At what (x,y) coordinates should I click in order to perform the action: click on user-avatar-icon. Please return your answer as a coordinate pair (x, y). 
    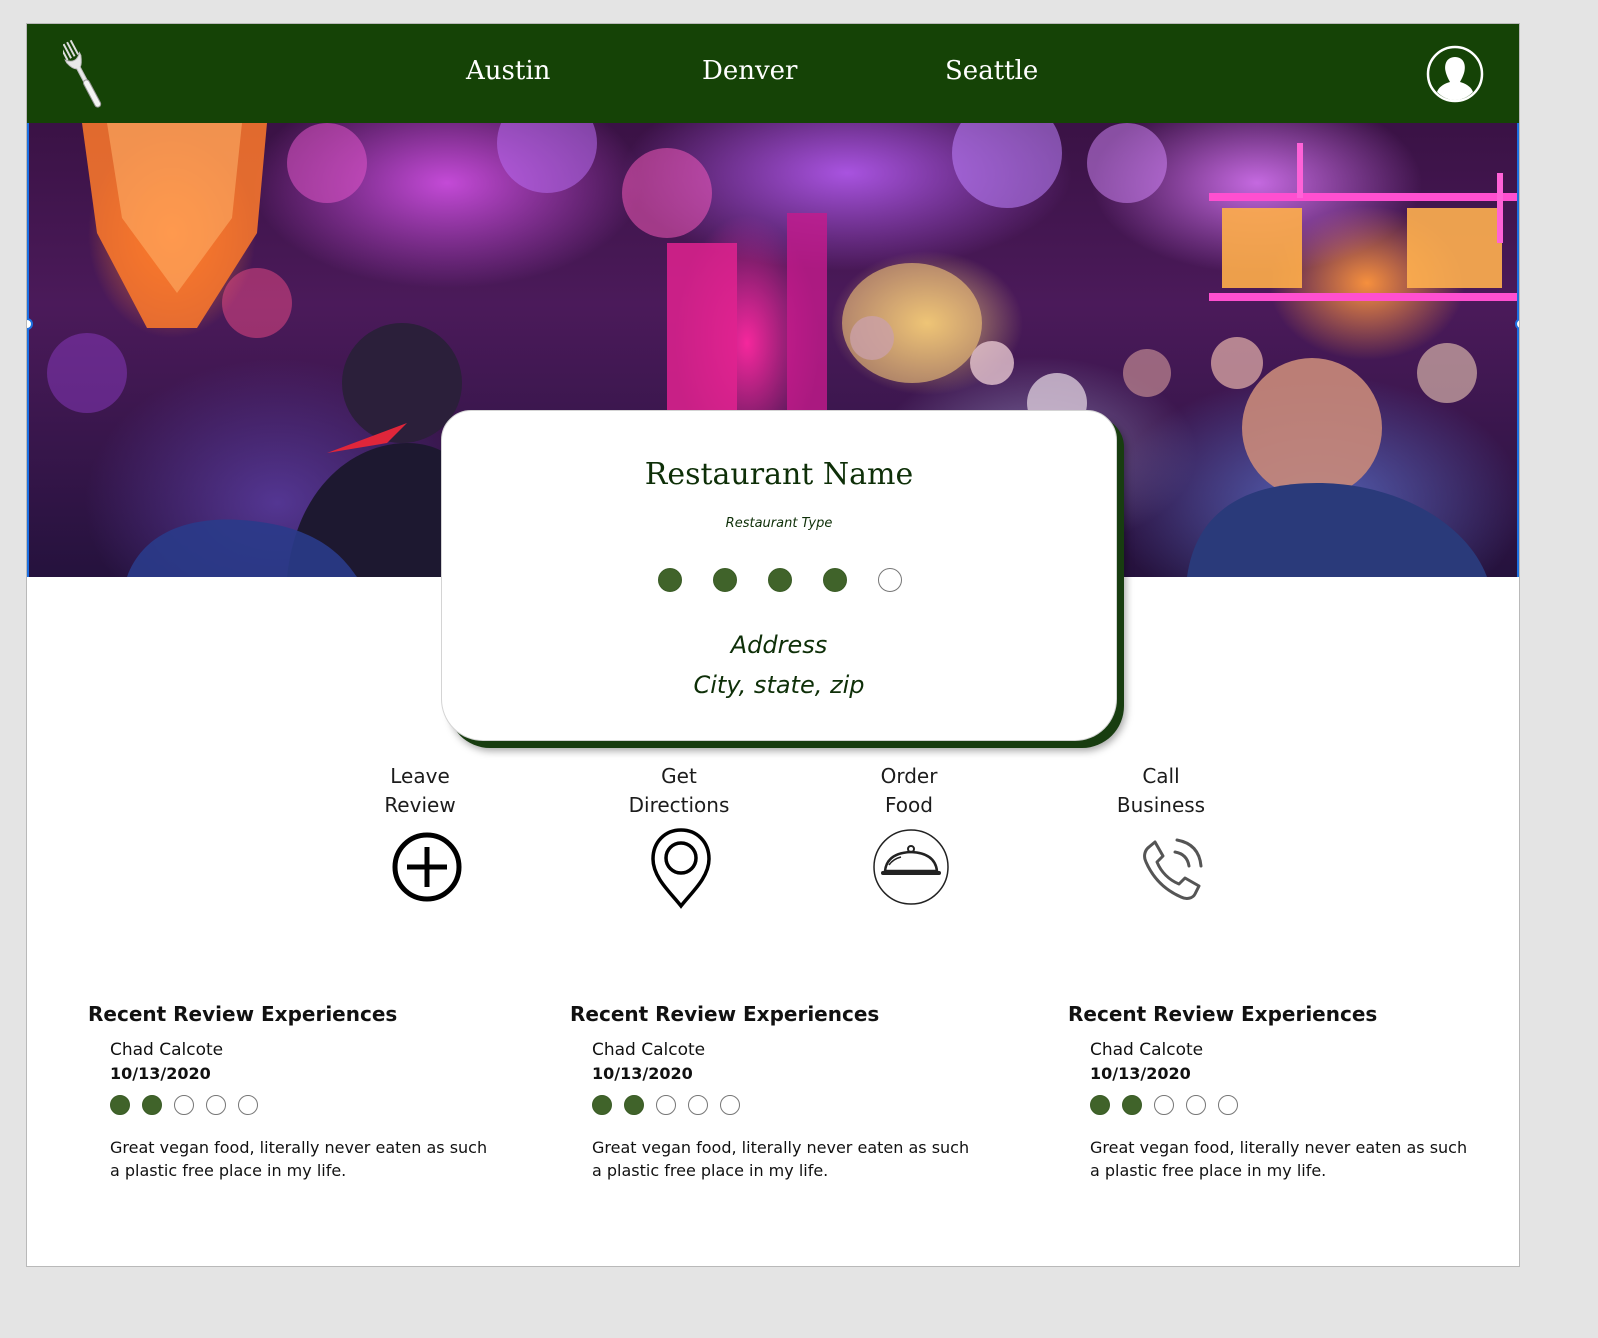
    Looking at the image, I should click on (1455, 74).